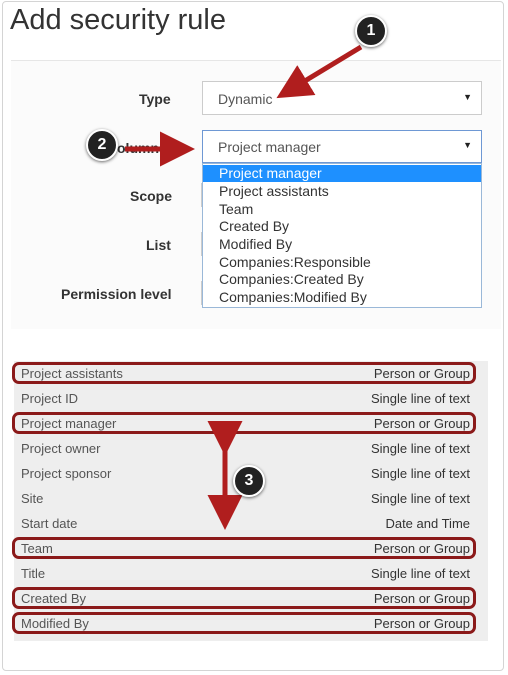  I want to click on dropdown-option: Companies:Created By, so click(342, 279).